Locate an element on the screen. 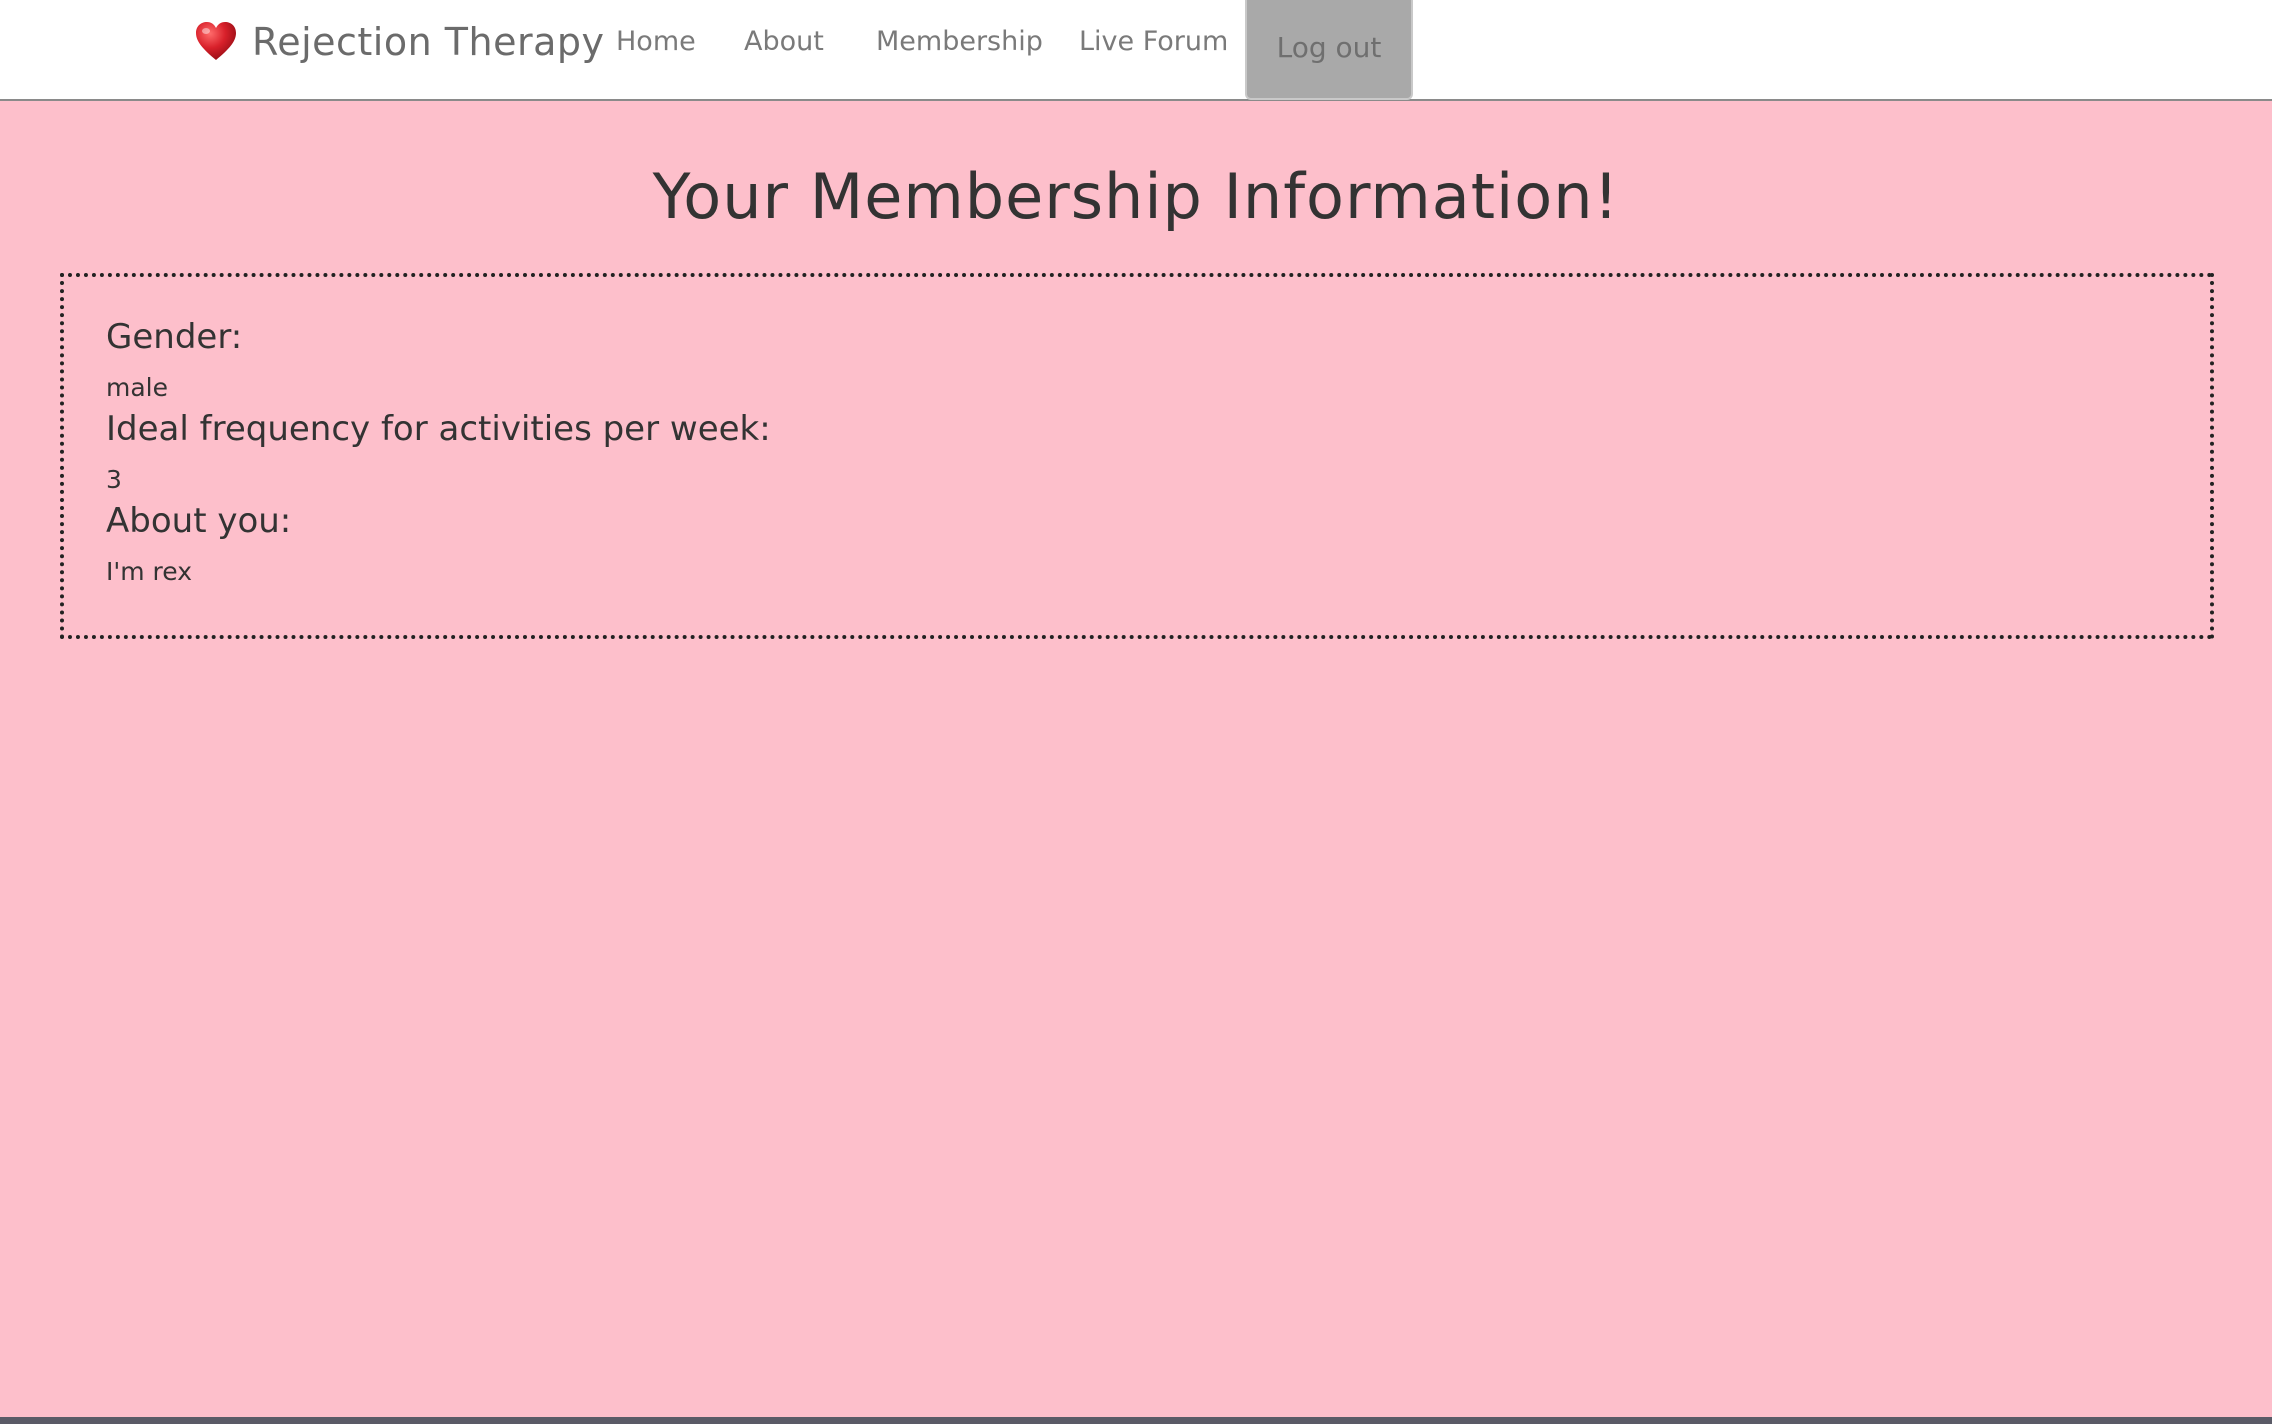  heart-icon is located at coordinates (216, 42).